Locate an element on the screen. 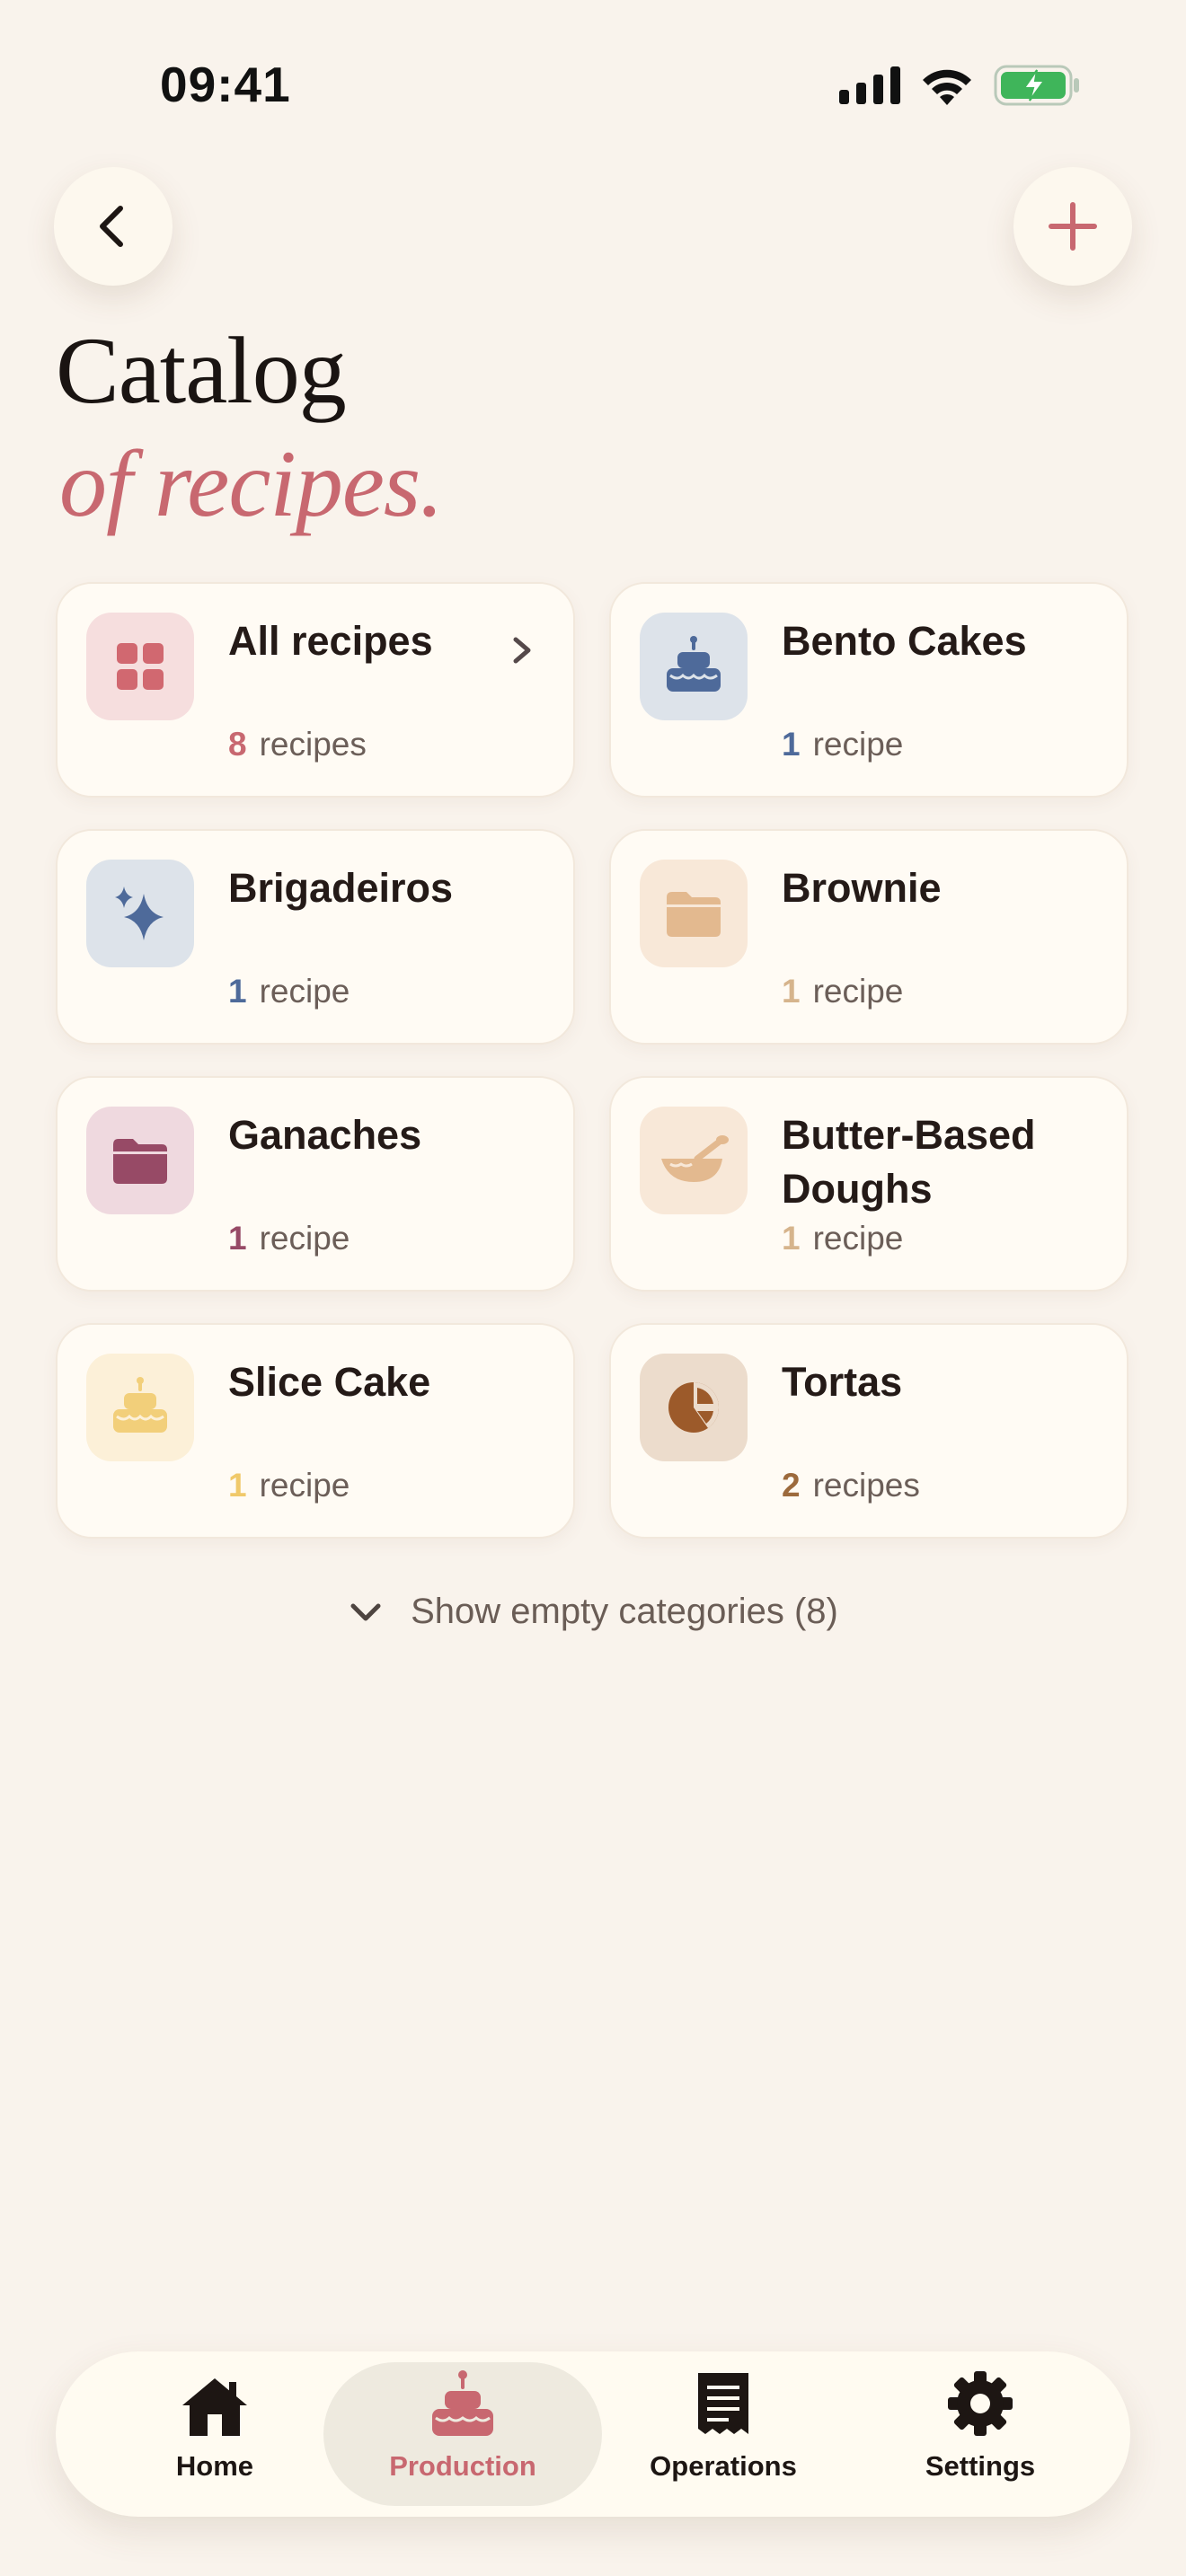  sparkle-icon is located at coordinates (140, 913).